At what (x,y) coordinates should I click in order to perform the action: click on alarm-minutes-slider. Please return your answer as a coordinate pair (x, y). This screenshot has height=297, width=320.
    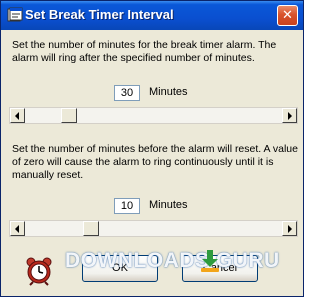
    Looking at the image, I should click on (153, 115).